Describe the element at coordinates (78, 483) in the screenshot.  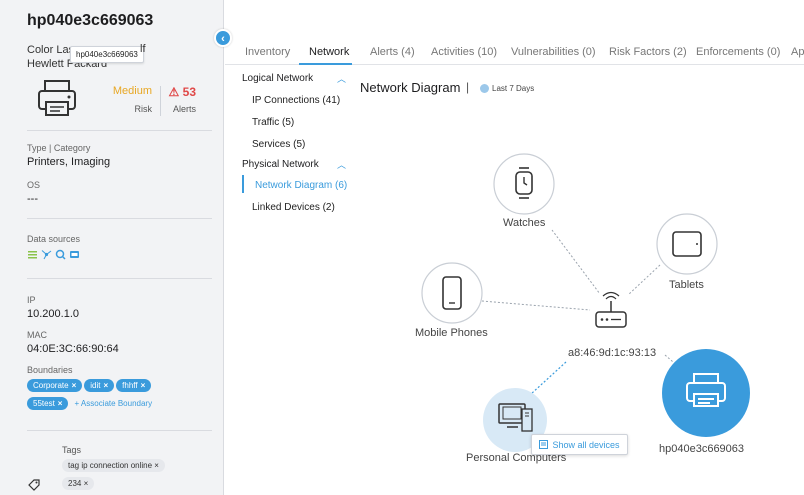
I see `tag-chip: 234 ×` at that location.